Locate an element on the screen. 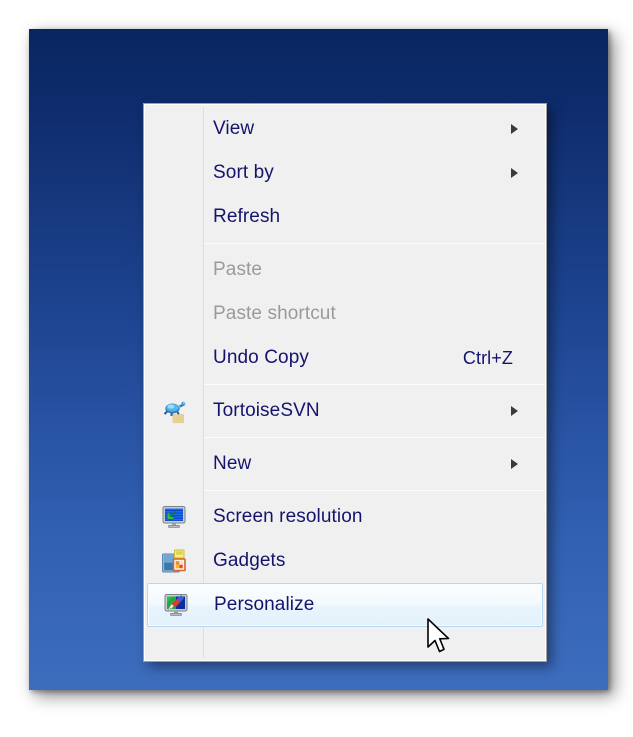 This screenshot has width=633, height=737. menu-item-personalize: Personalize is located at coordinates (345, 605).